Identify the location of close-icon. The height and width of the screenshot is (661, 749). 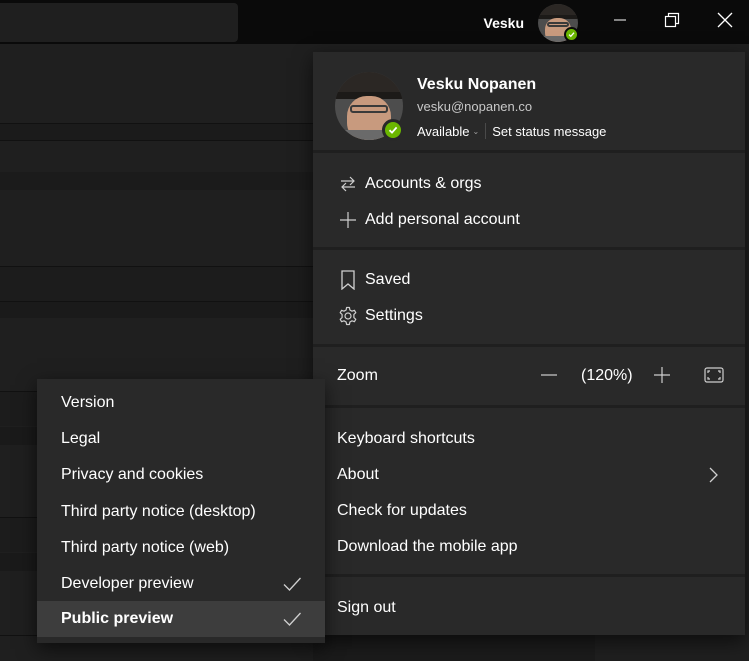
(725, 22).